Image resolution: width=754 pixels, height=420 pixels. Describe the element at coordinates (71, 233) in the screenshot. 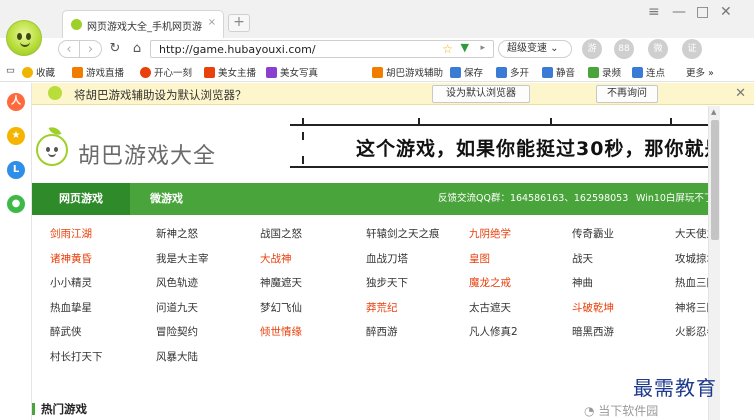

I see `game-link: 剑雨江湖` at that location.